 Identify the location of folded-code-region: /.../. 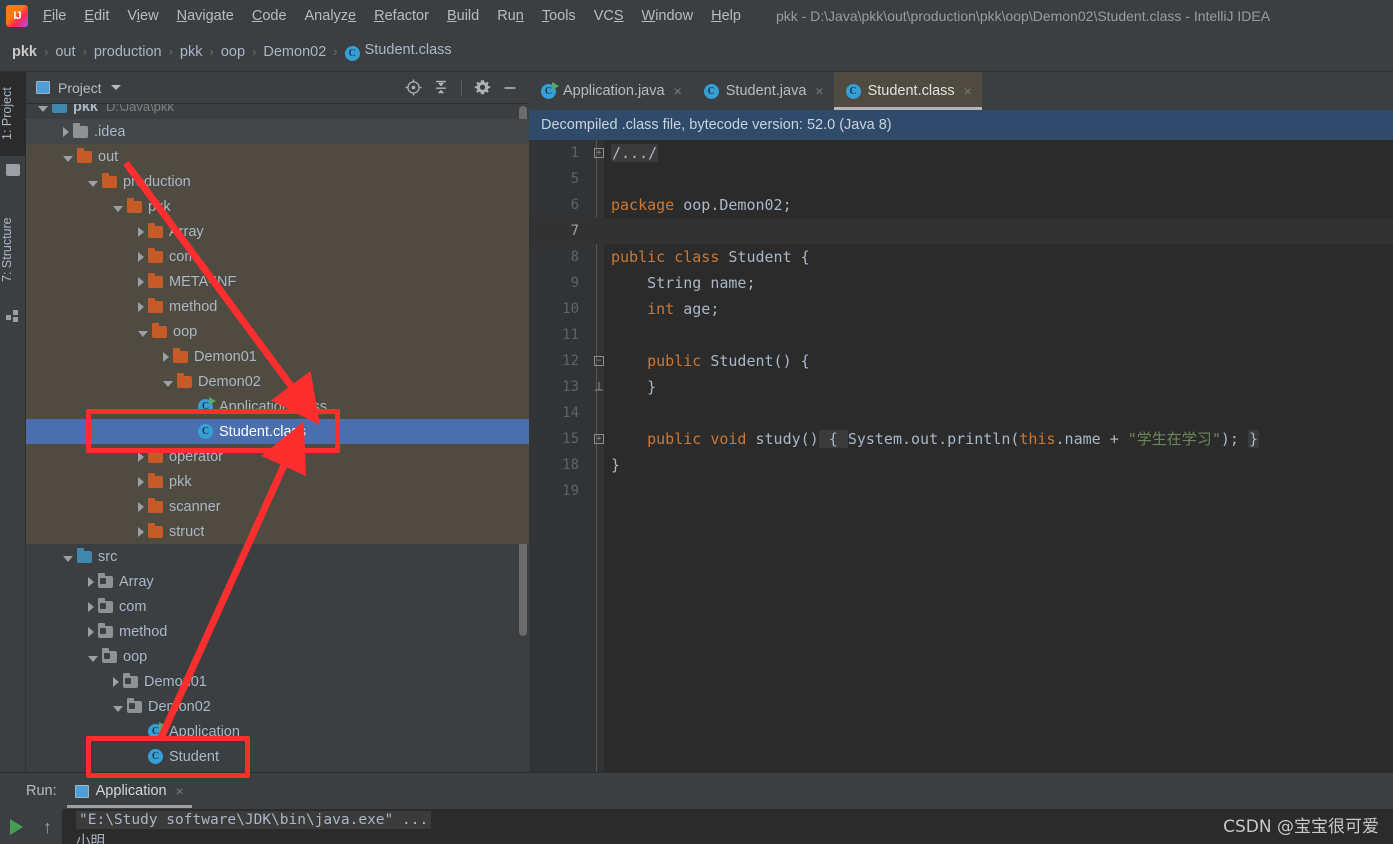
(635, 153).